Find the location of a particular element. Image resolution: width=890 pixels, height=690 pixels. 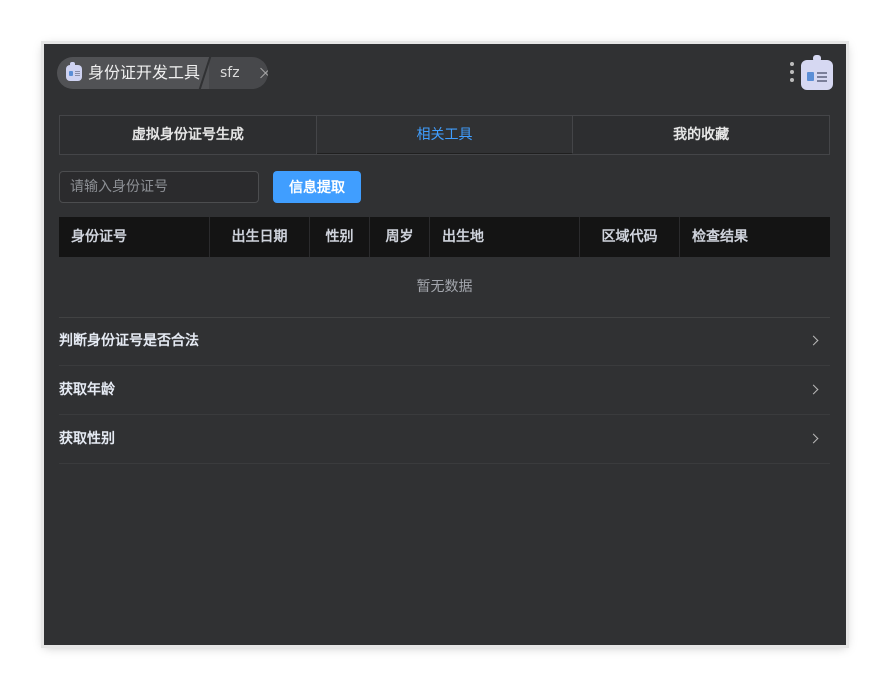

id-number-input is located at coordinates (159, 187).